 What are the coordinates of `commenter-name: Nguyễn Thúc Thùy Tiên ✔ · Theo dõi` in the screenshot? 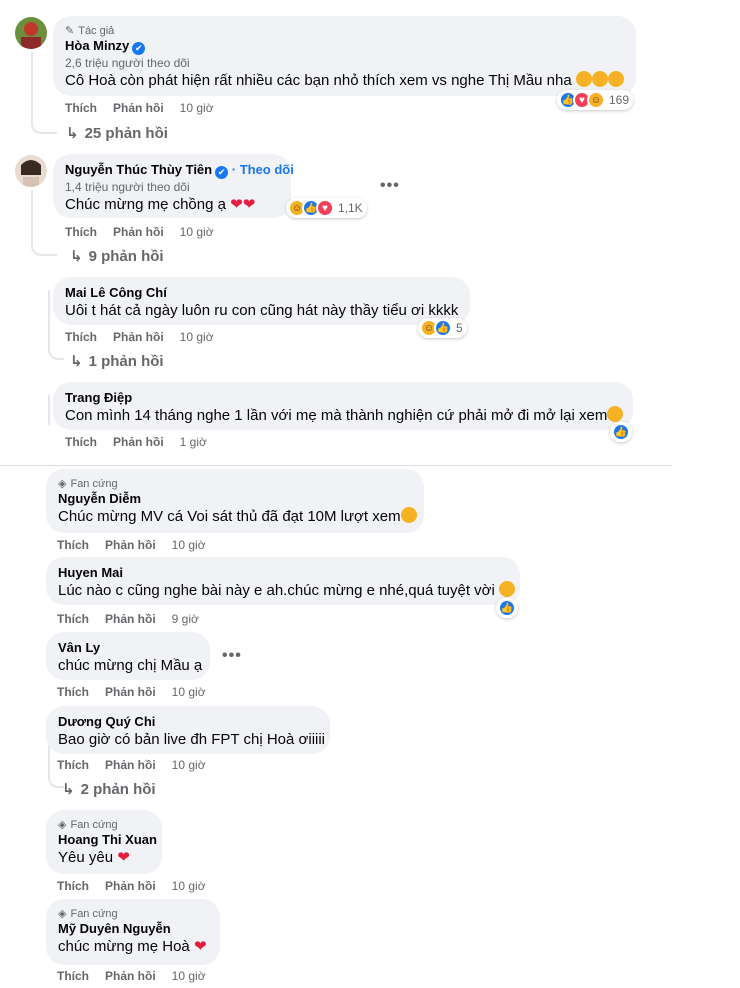 It's located at (179, 170).